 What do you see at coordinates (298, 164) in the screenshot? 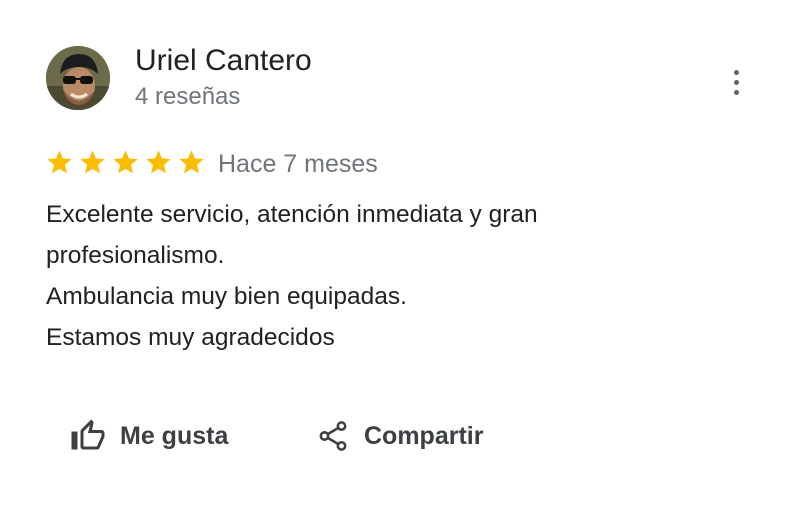
I see `review-date: Hace 7 meses` at bounding box center [298, 164].